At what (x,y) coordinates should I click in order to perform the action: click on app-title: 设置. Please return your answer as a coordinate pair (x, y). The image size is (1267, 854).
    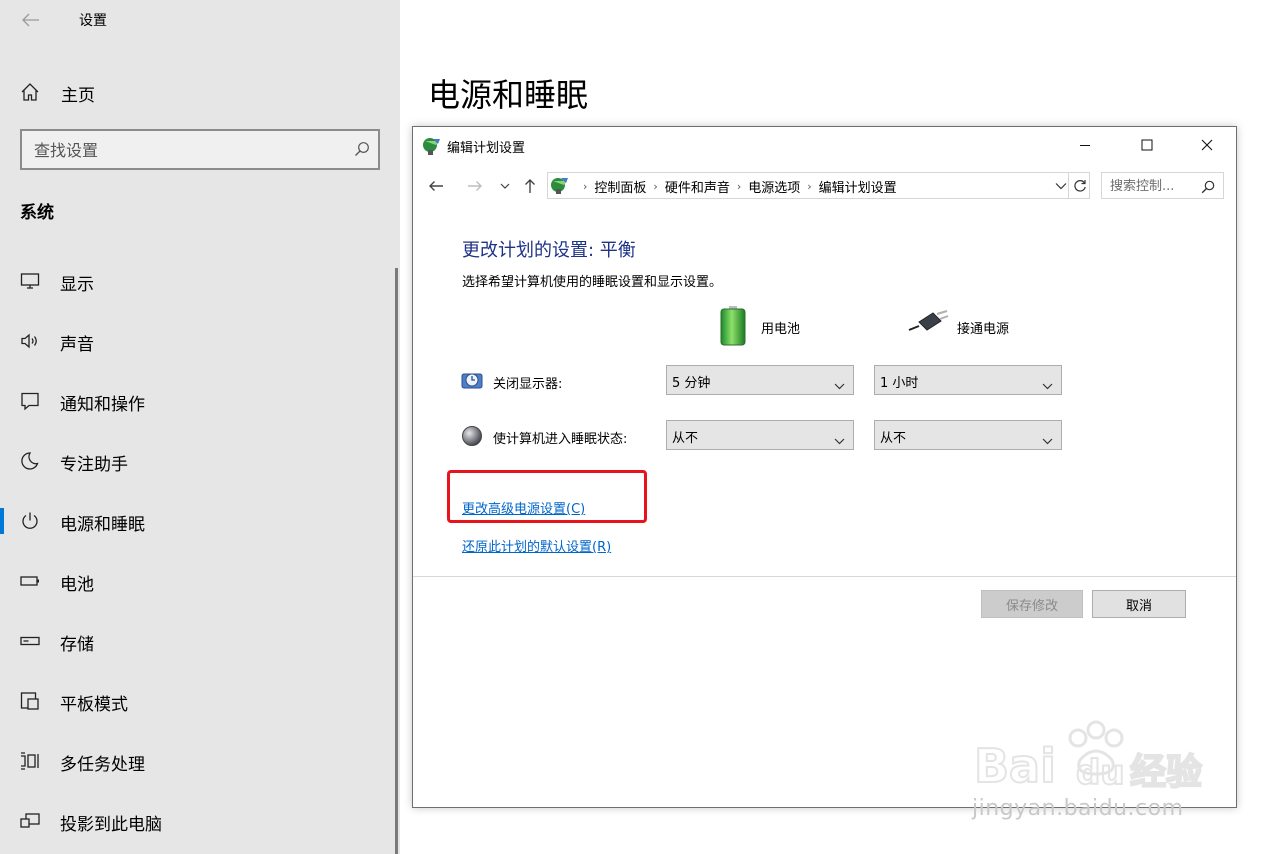
    Looking at the image, I should click on (93, 21).